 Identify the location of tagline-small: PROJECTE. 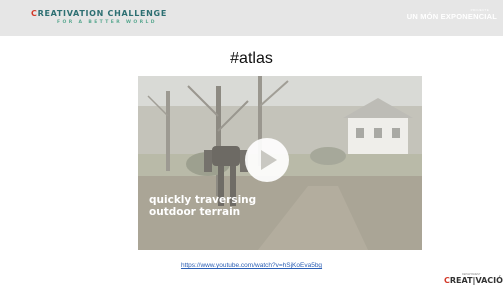
(479, 10).